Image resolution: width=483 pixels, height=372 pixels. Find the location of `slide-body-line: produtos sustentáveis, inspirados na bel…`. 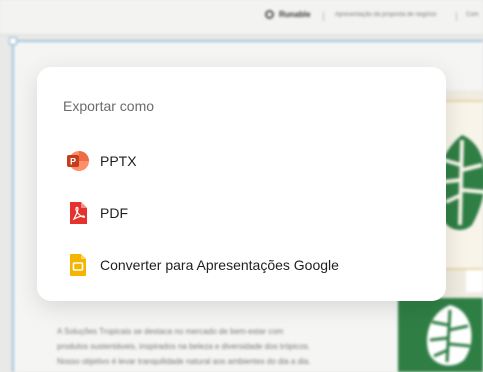

slide-body-line: produtos sustentáveis, inspirados na bel… is located at coordinates (184, 346).